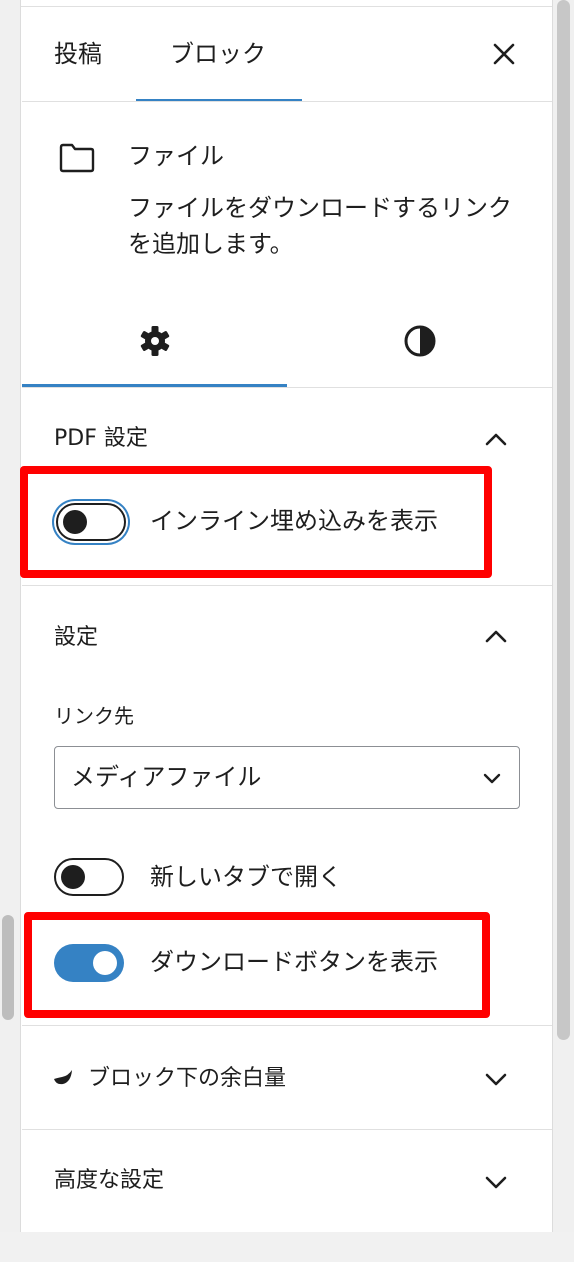  What do you see at coordinates (287, 585) in the screenshot?
I see `pdf-section-divider` at bounding box center [287, 585].